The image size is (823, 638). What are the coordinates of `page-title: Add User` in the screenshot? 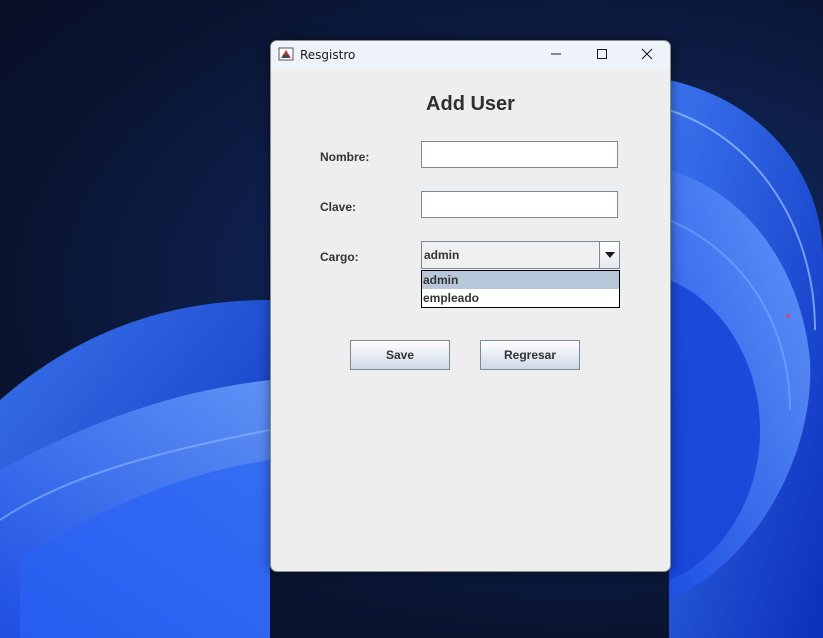 It's located at (470, 104).